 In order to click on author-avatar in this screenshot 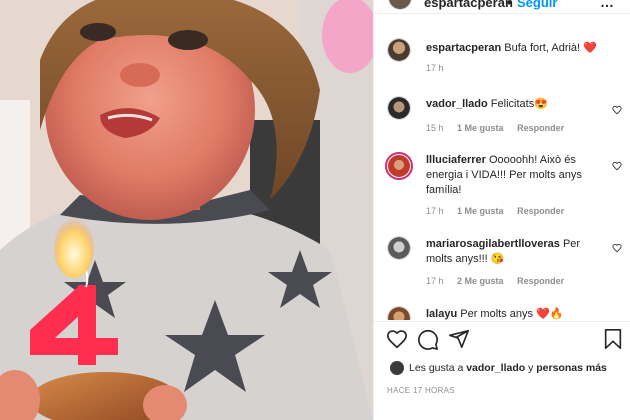, I will do `click(400, 5)`.